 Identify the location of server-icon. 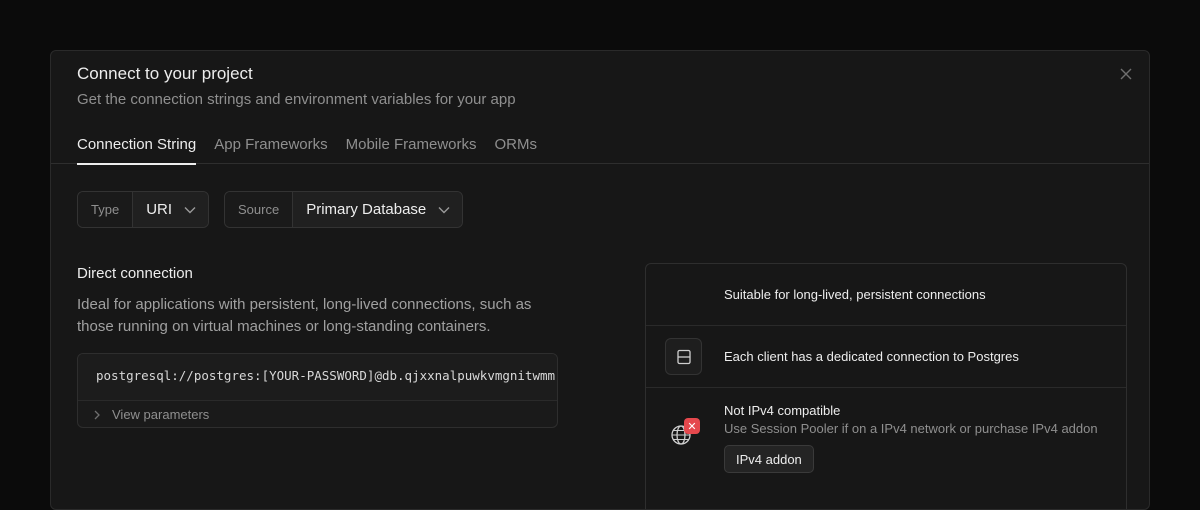
(683, 356).